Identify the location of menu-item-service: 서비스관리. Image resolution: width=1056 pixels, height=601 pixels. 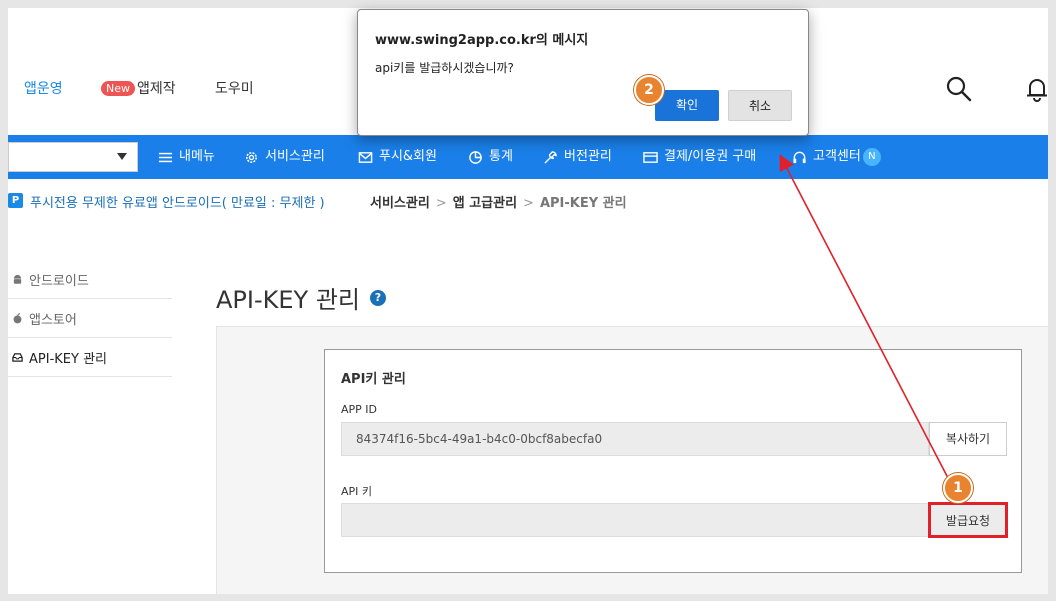
(284, 157).